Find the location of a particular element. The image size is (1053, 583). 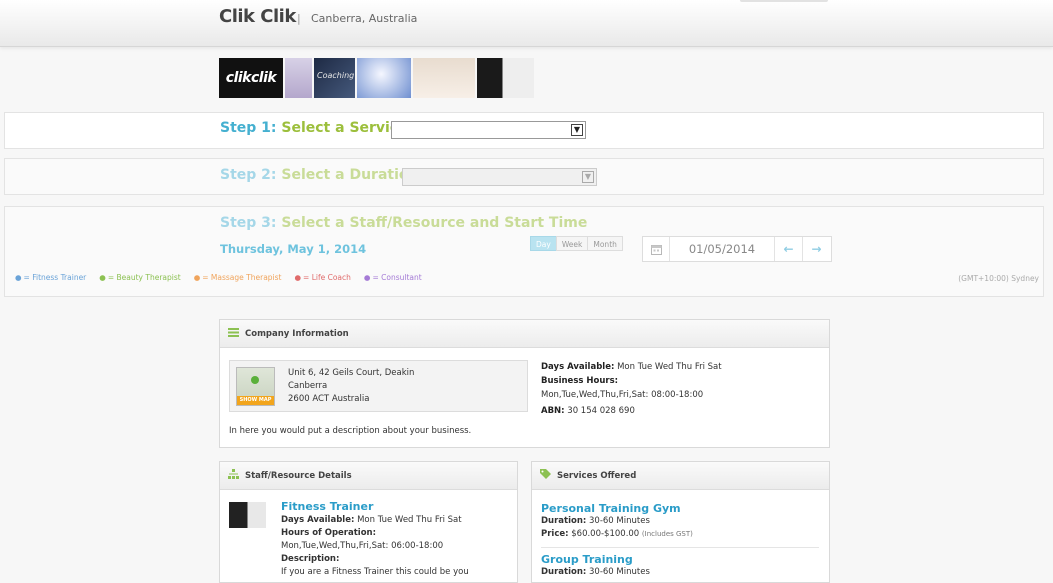

services-title: Services Offered is located at coordinates (597, 475).